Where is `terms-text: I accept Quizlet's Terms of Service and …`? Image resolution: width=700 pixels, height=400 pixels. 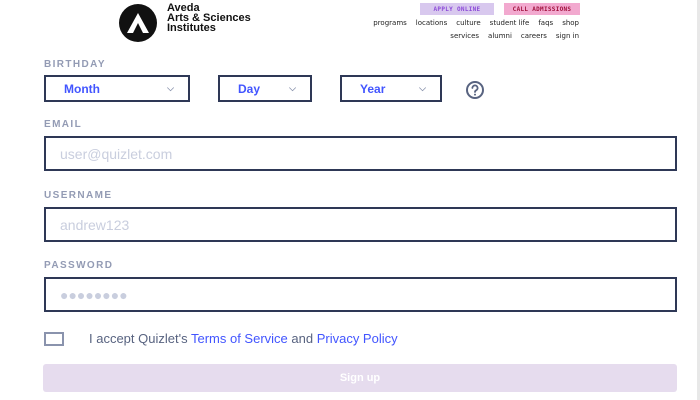
terms-text: I accept Quizlet's Terms of Service and … is located at coordinates (243, 338).